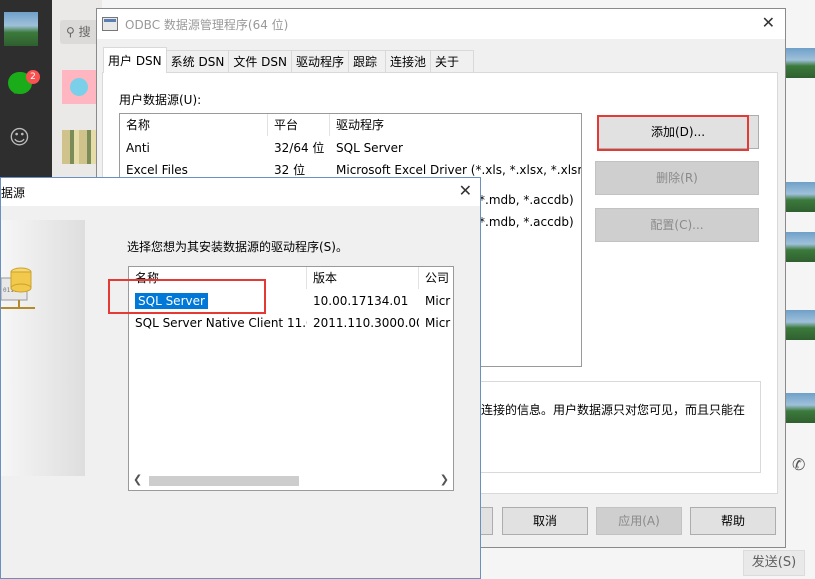 Image resolution: width=815 pixels, height=579 pixels. What do you see at coordinates (452, 61) in the screenshot?
I see `tab-about: 关于` at bounding box center [452, 61].